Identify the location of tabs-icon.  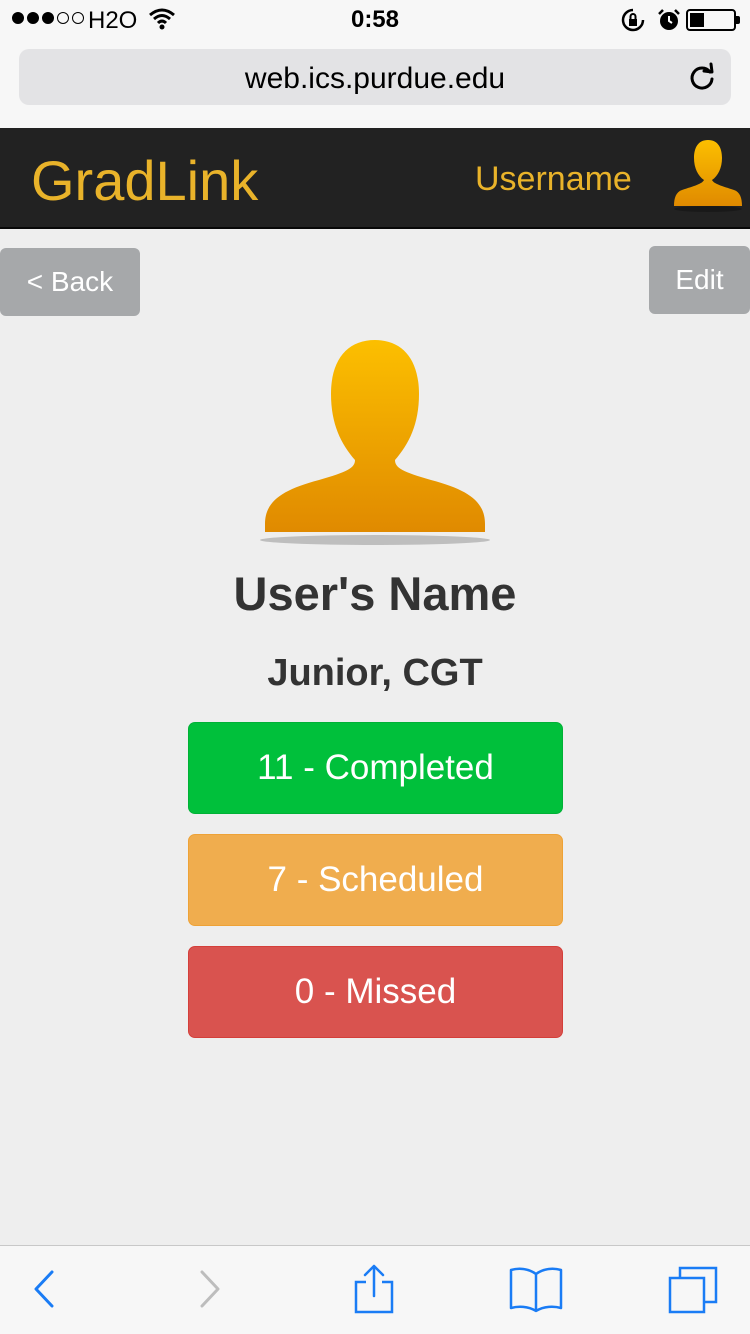
(693, 1292).